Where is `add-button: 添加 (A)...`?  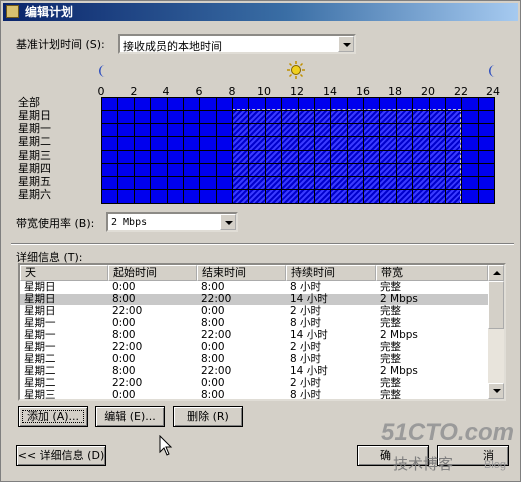 add-button: 添加 (A)... is located at coordinates (53, 416).